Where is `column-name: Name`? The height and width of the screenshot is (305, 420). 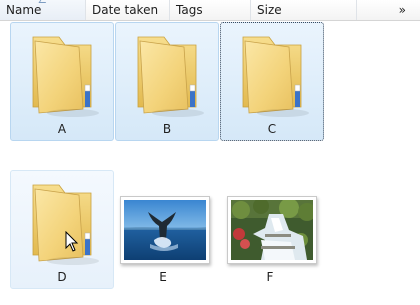 column-name: Name is located at coordinates (43, 10).